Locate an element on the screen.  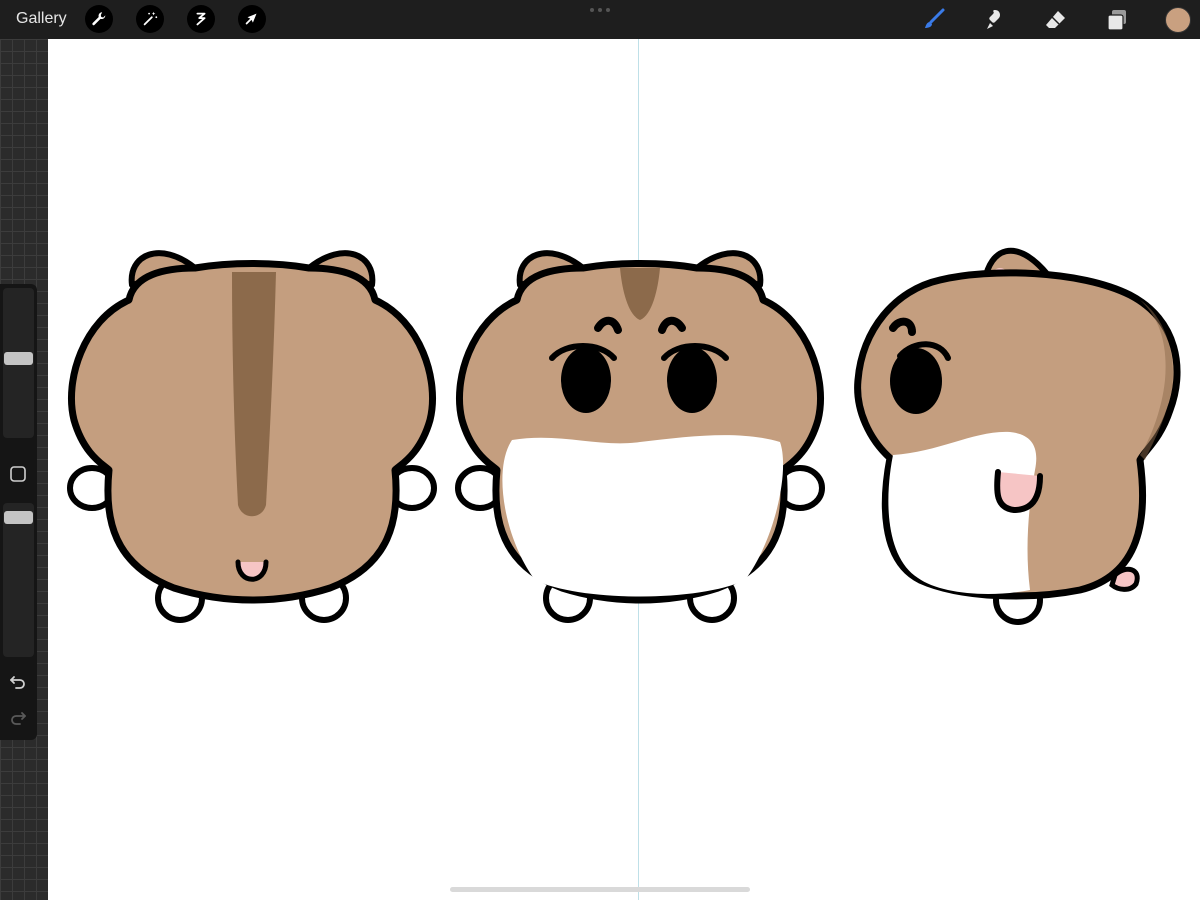
eraser-tool-button is located at coordinates (1056, 20).